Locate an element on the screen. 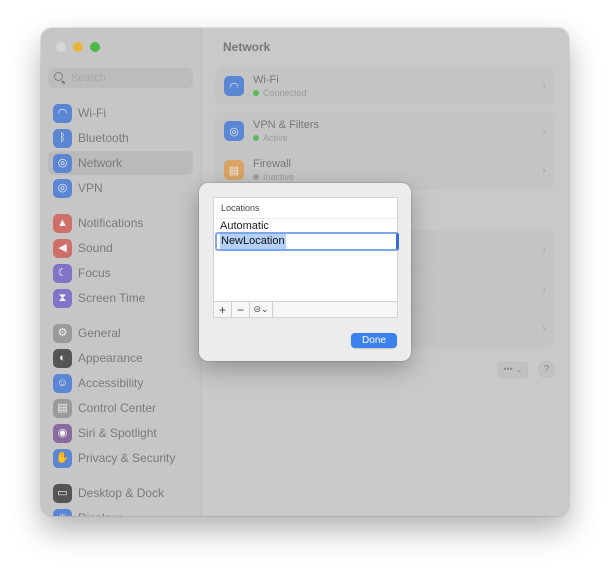 This screenshot has width=610, height=571. sidebar-item-accessibility: ☺ Accessibility is located at coordinates (120, 383).